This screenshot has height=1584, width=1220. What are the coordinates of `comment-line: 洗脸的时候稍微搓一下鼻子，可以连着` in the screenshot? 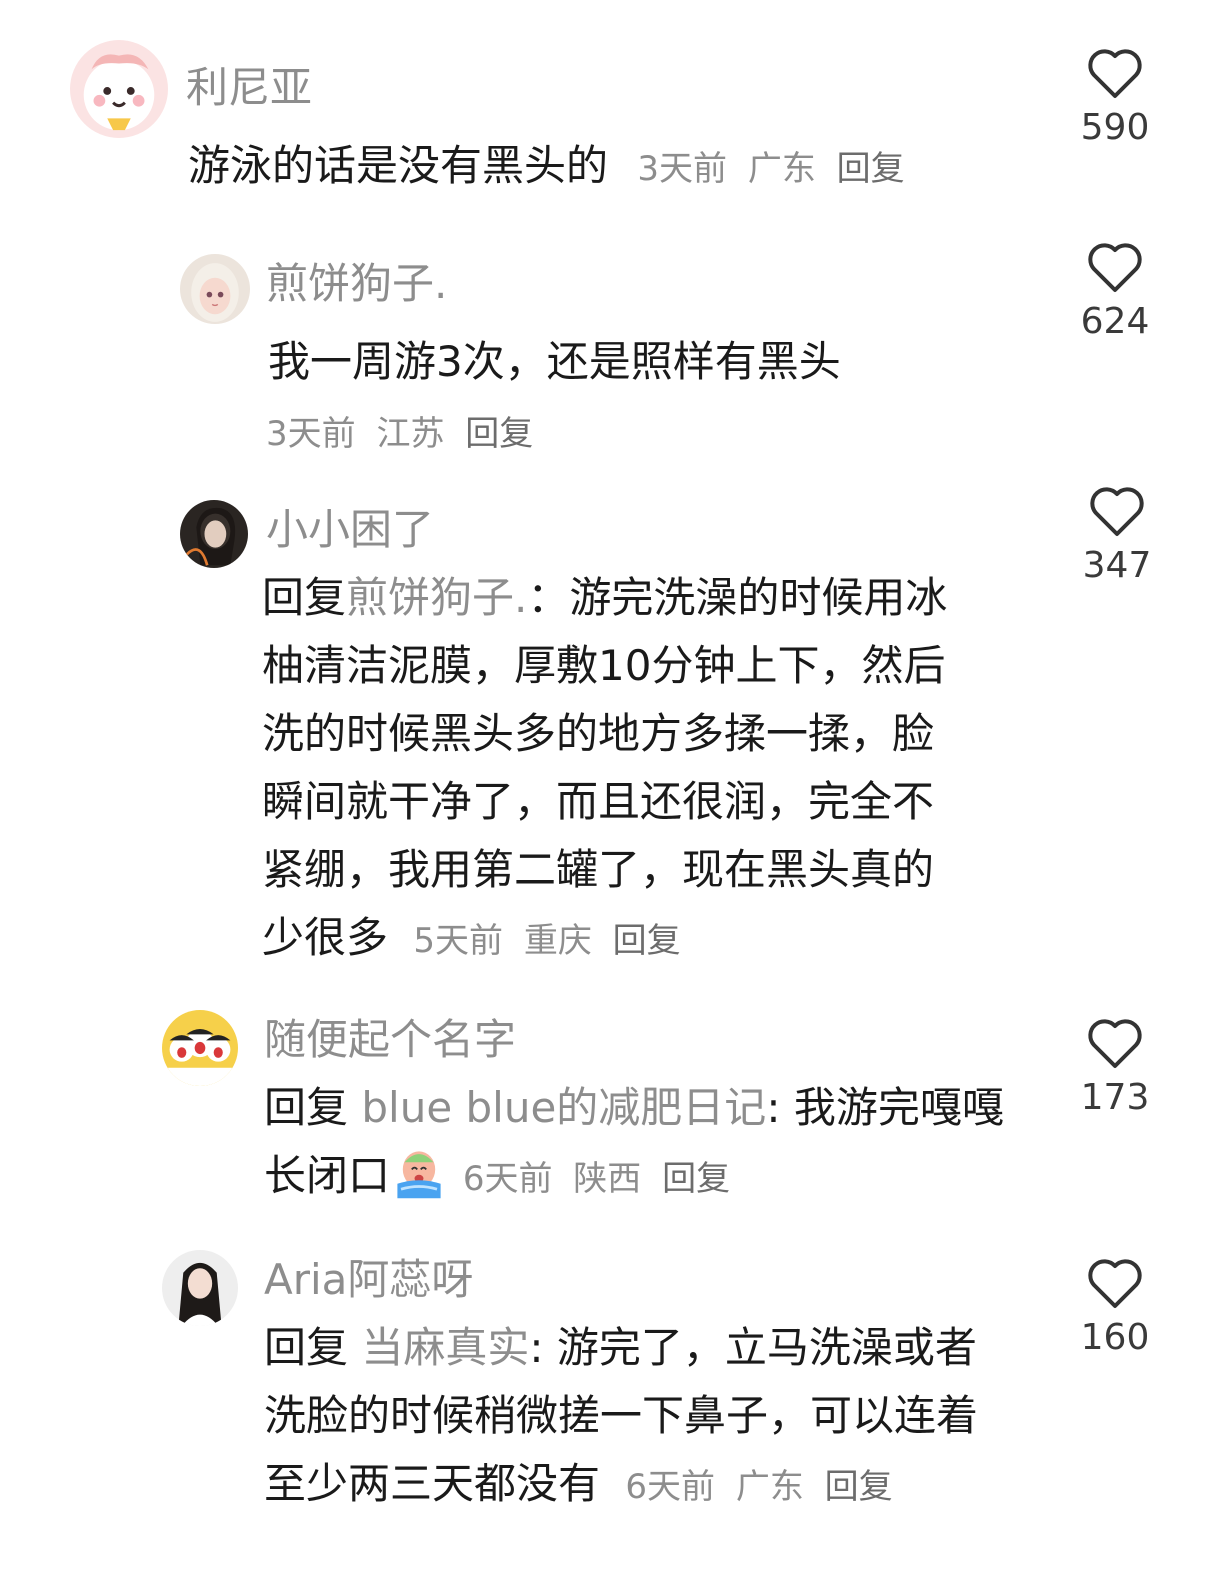 It's located at (621, 1415).